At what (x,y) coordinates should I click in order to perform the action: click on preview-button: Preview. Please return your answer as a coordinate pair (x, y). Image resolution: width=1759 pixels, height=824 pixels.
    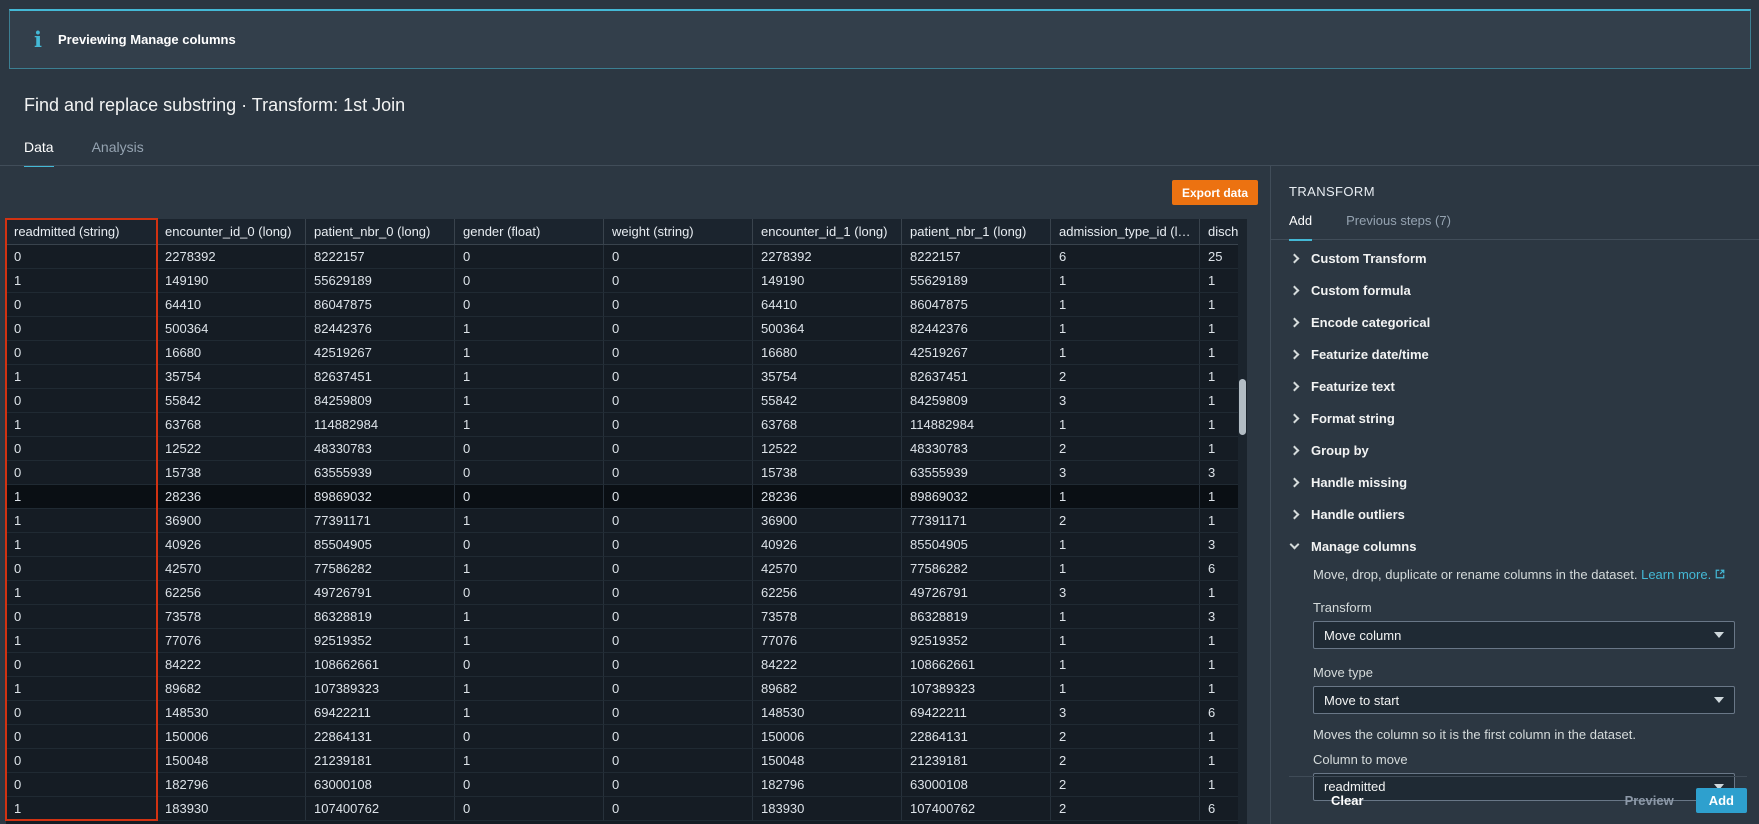
    Looking at the image, I should click on (1649, 800).